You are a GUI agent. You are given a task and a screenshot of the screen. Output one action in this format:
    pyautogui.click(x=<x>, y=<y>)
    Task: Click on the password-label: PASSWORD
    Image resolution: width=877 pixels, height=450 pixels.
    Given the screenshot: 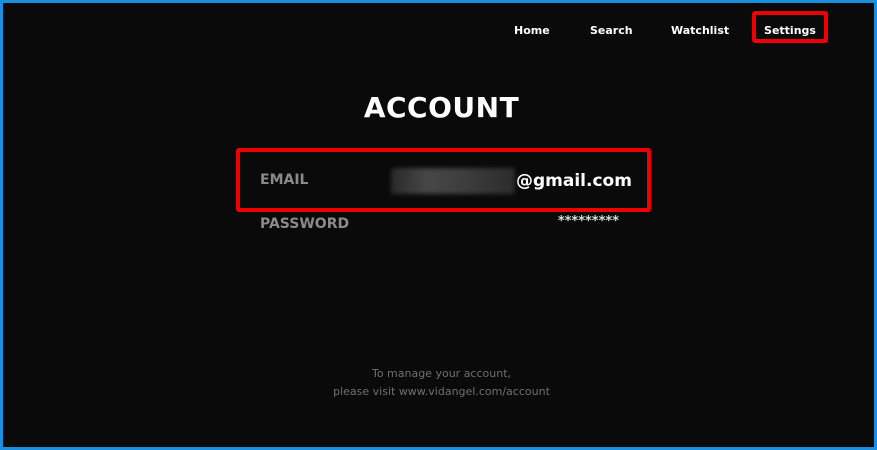 What is the action you would take?
    pyautogui.click(x=305, y=224)
    